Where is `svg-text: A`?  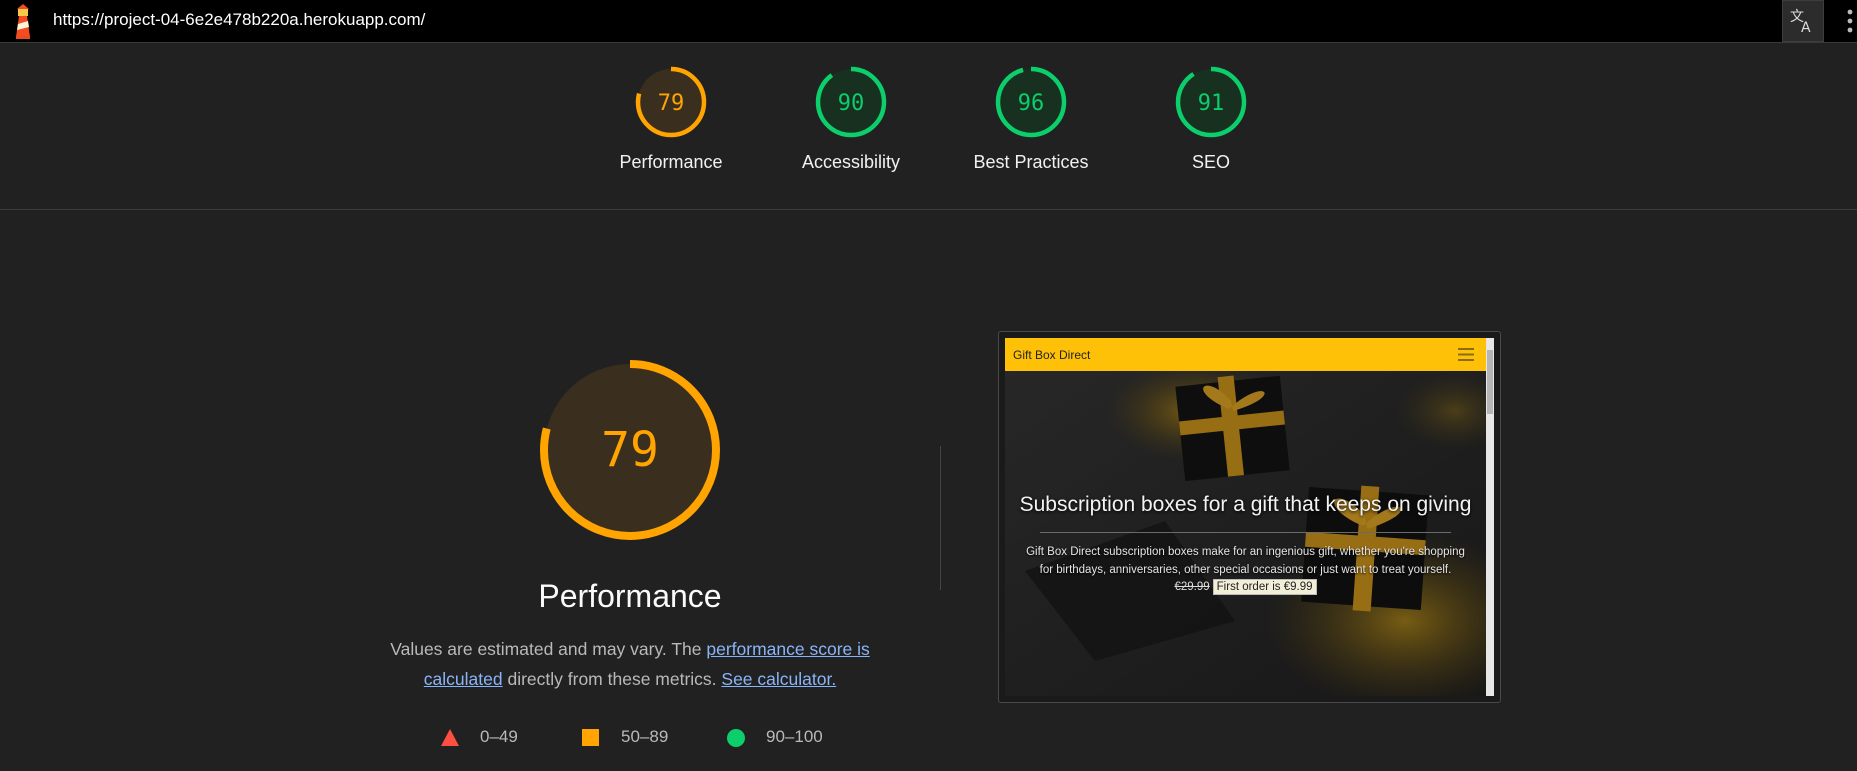 svg-text: A is located at coordinates (1806, 27).